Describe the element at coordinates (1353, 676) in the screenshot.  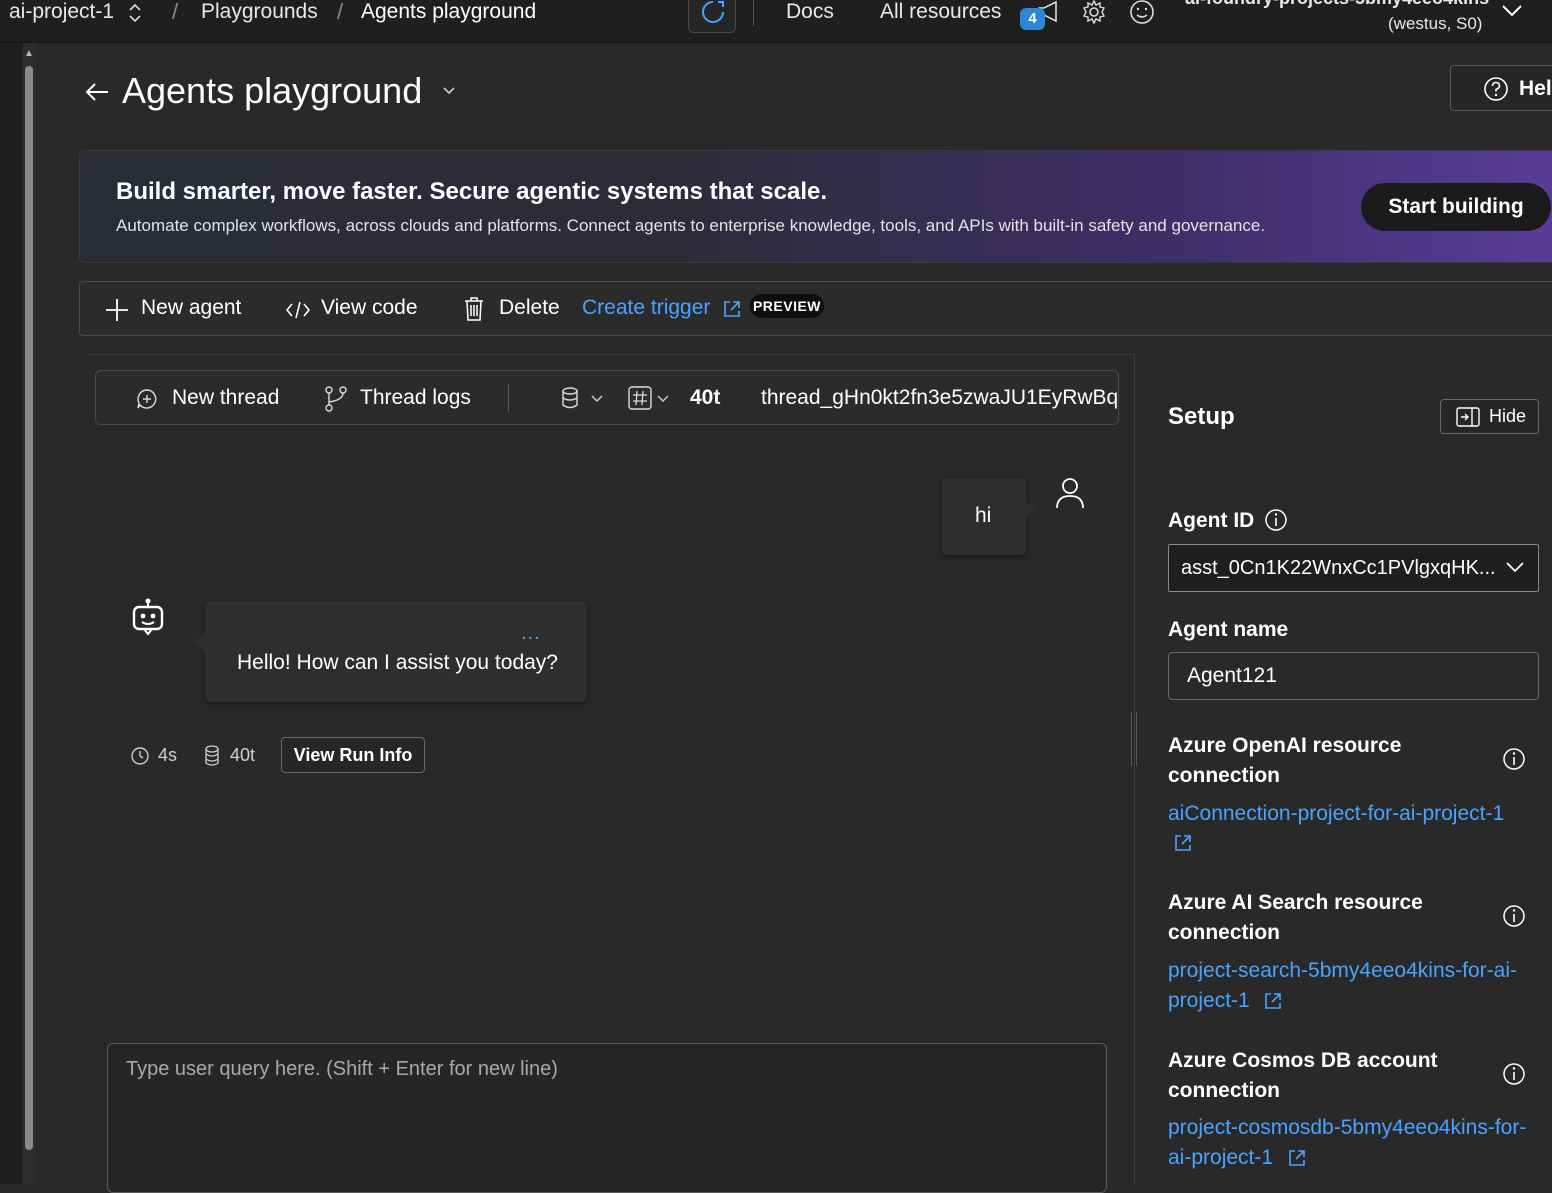
I see `agent-name-input` at that location.